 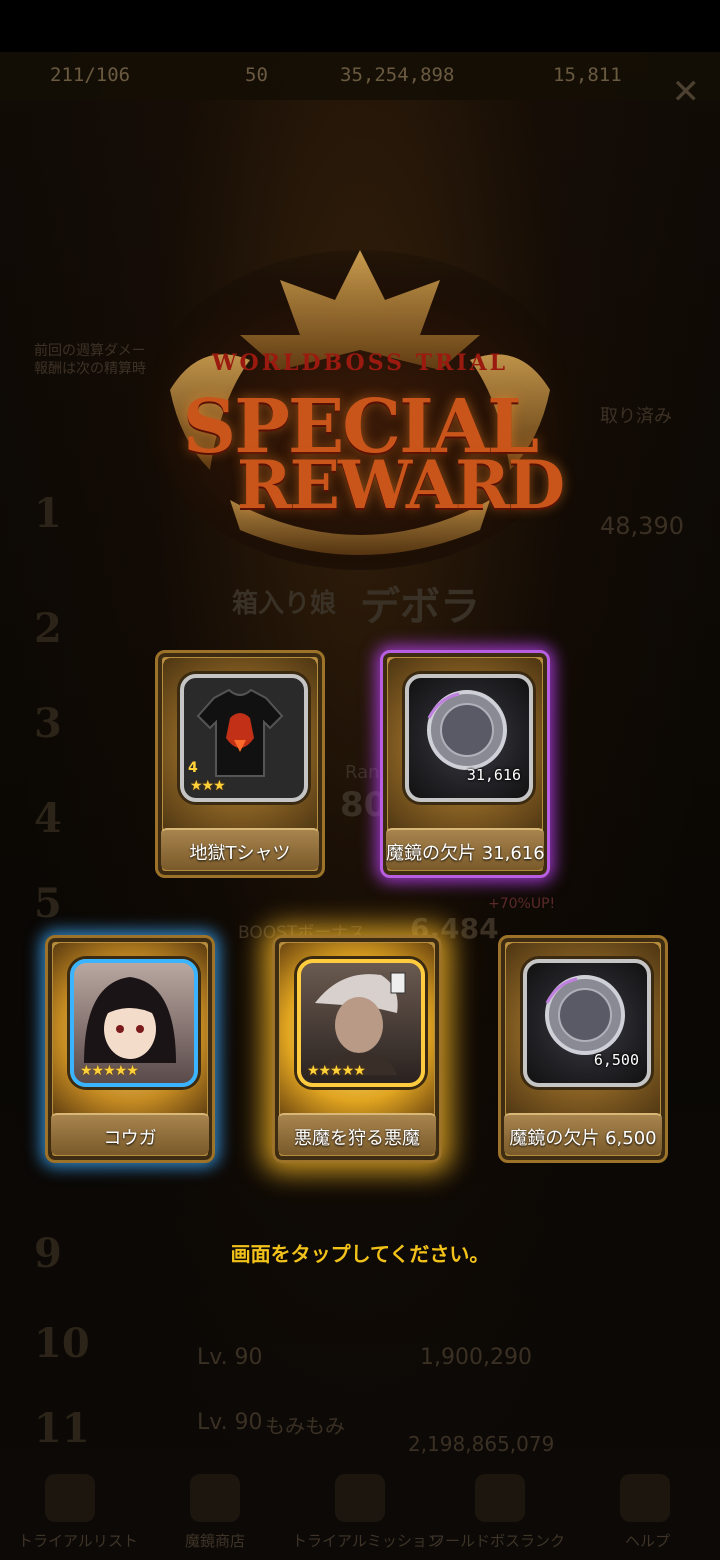 I want to click on ranking-icon, so click(x=500, y=1498).